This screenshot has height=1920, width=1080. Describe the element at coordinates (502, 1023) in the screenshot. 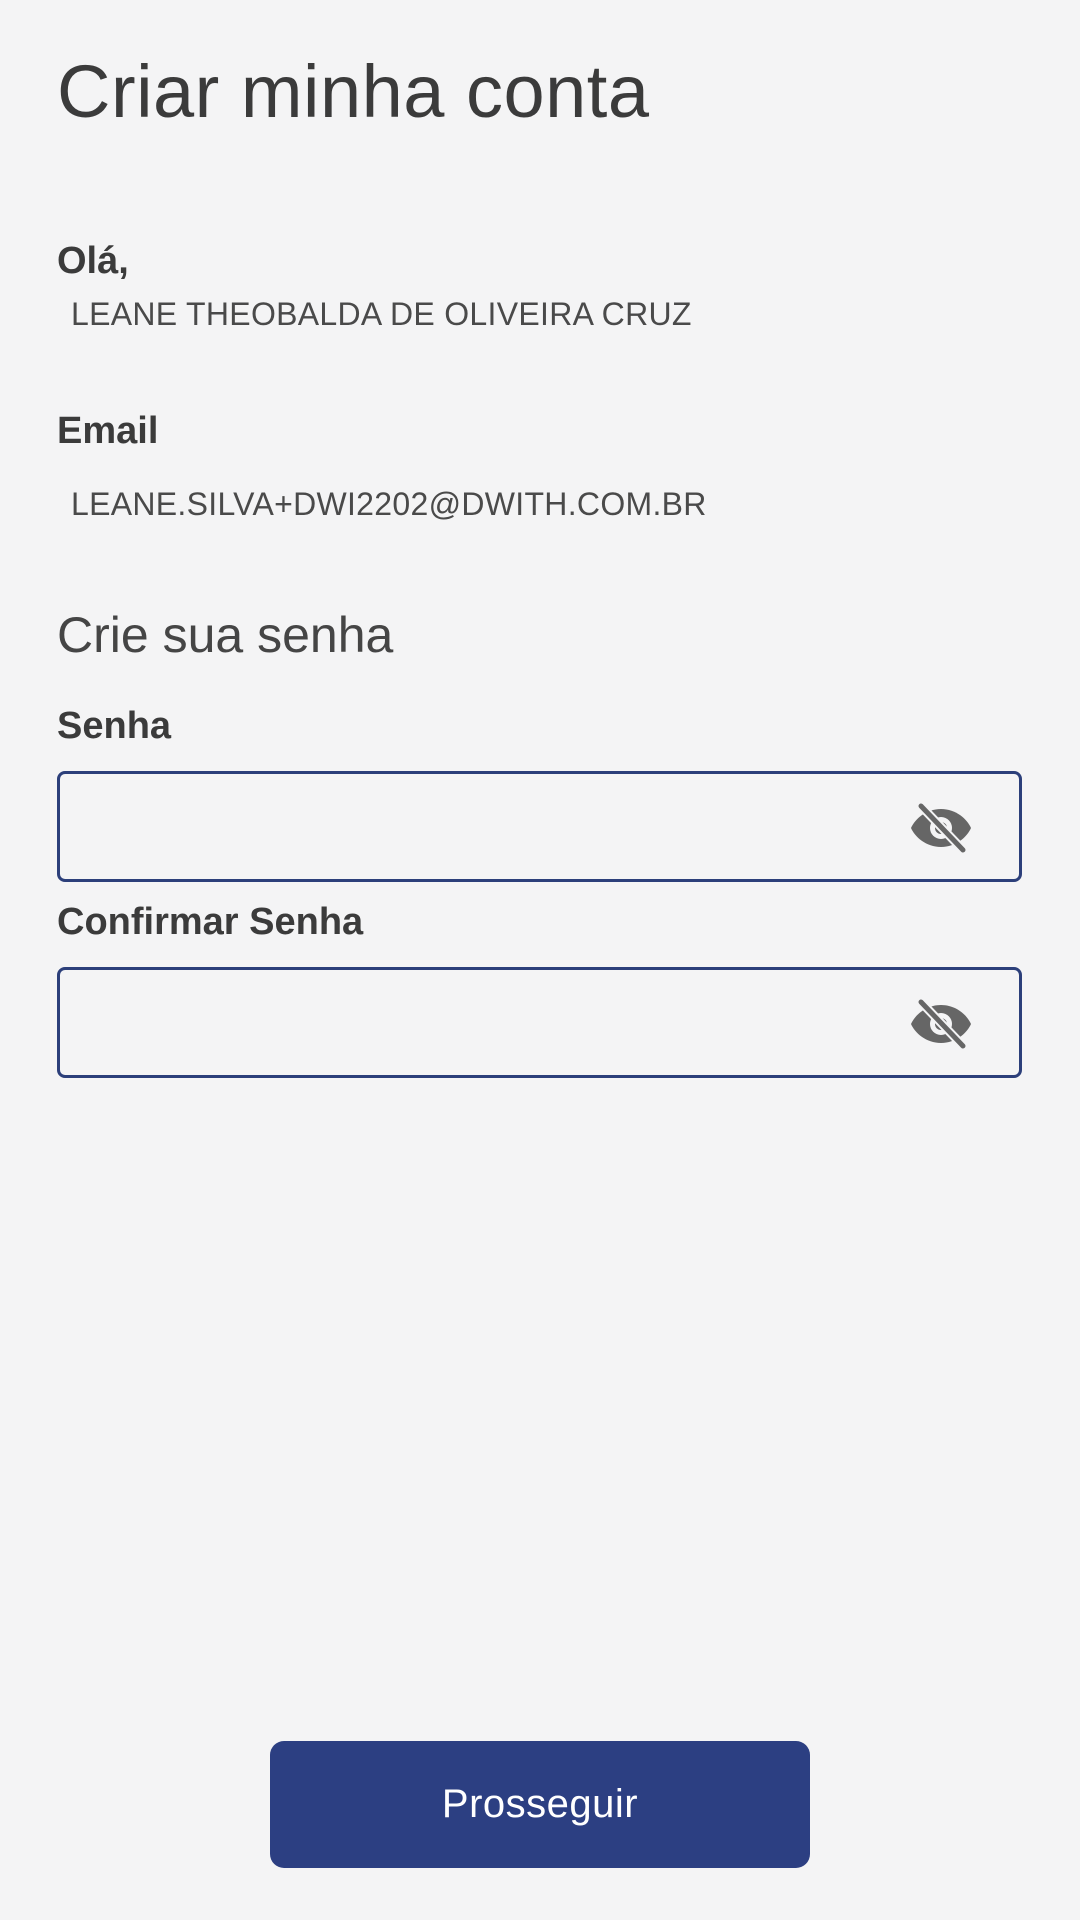

I see `confirm-password-input` at that location.